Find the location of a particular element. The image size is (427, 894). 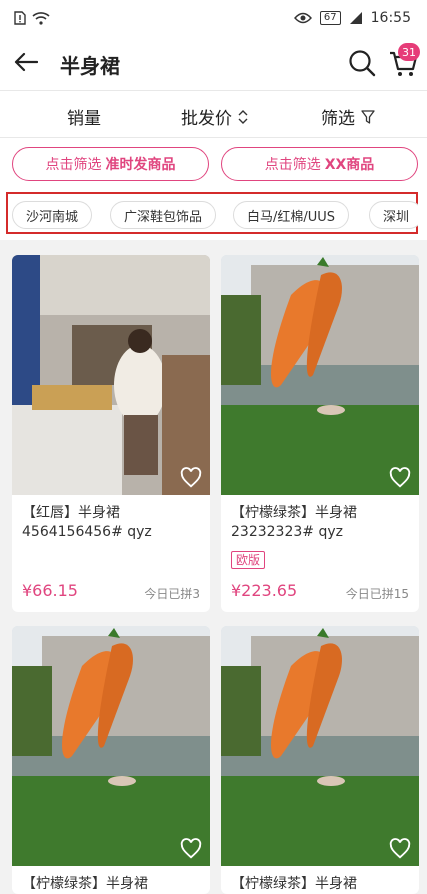

status-left is located at coordinates (32, 18).